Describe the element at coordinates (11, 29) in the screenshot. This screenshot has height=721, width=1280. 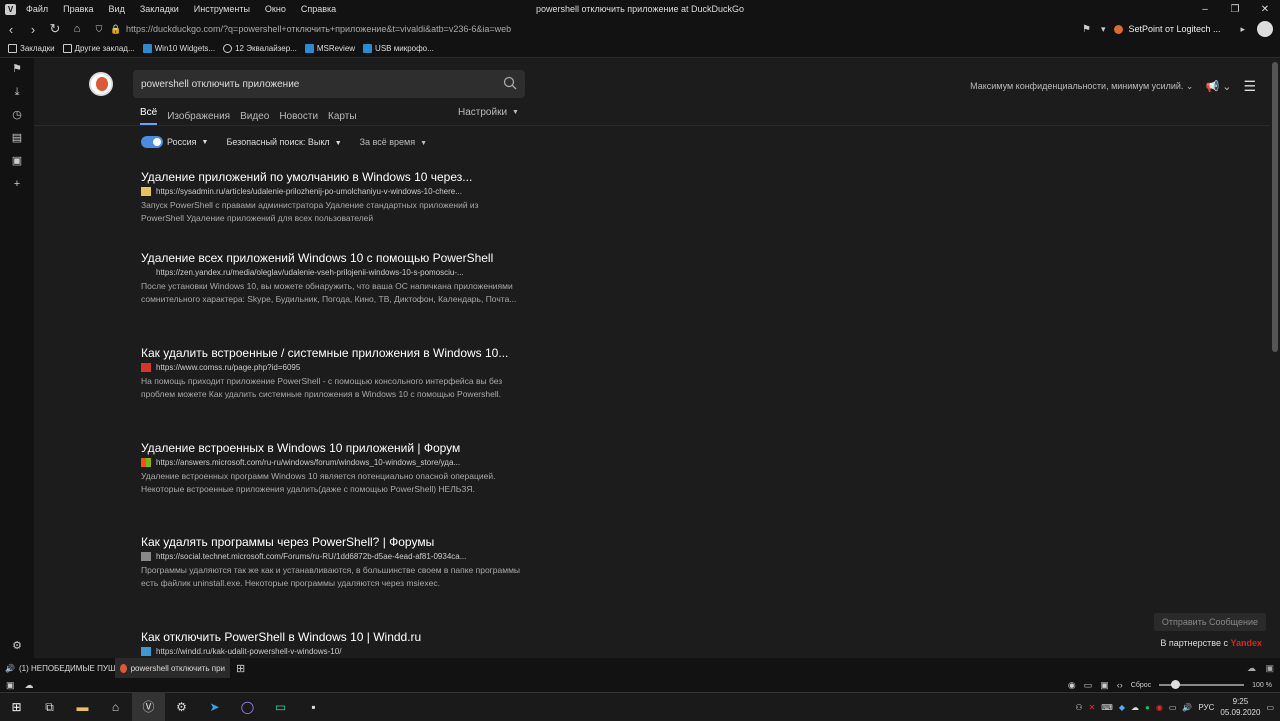
I see `back-icon: ‹` at that location.